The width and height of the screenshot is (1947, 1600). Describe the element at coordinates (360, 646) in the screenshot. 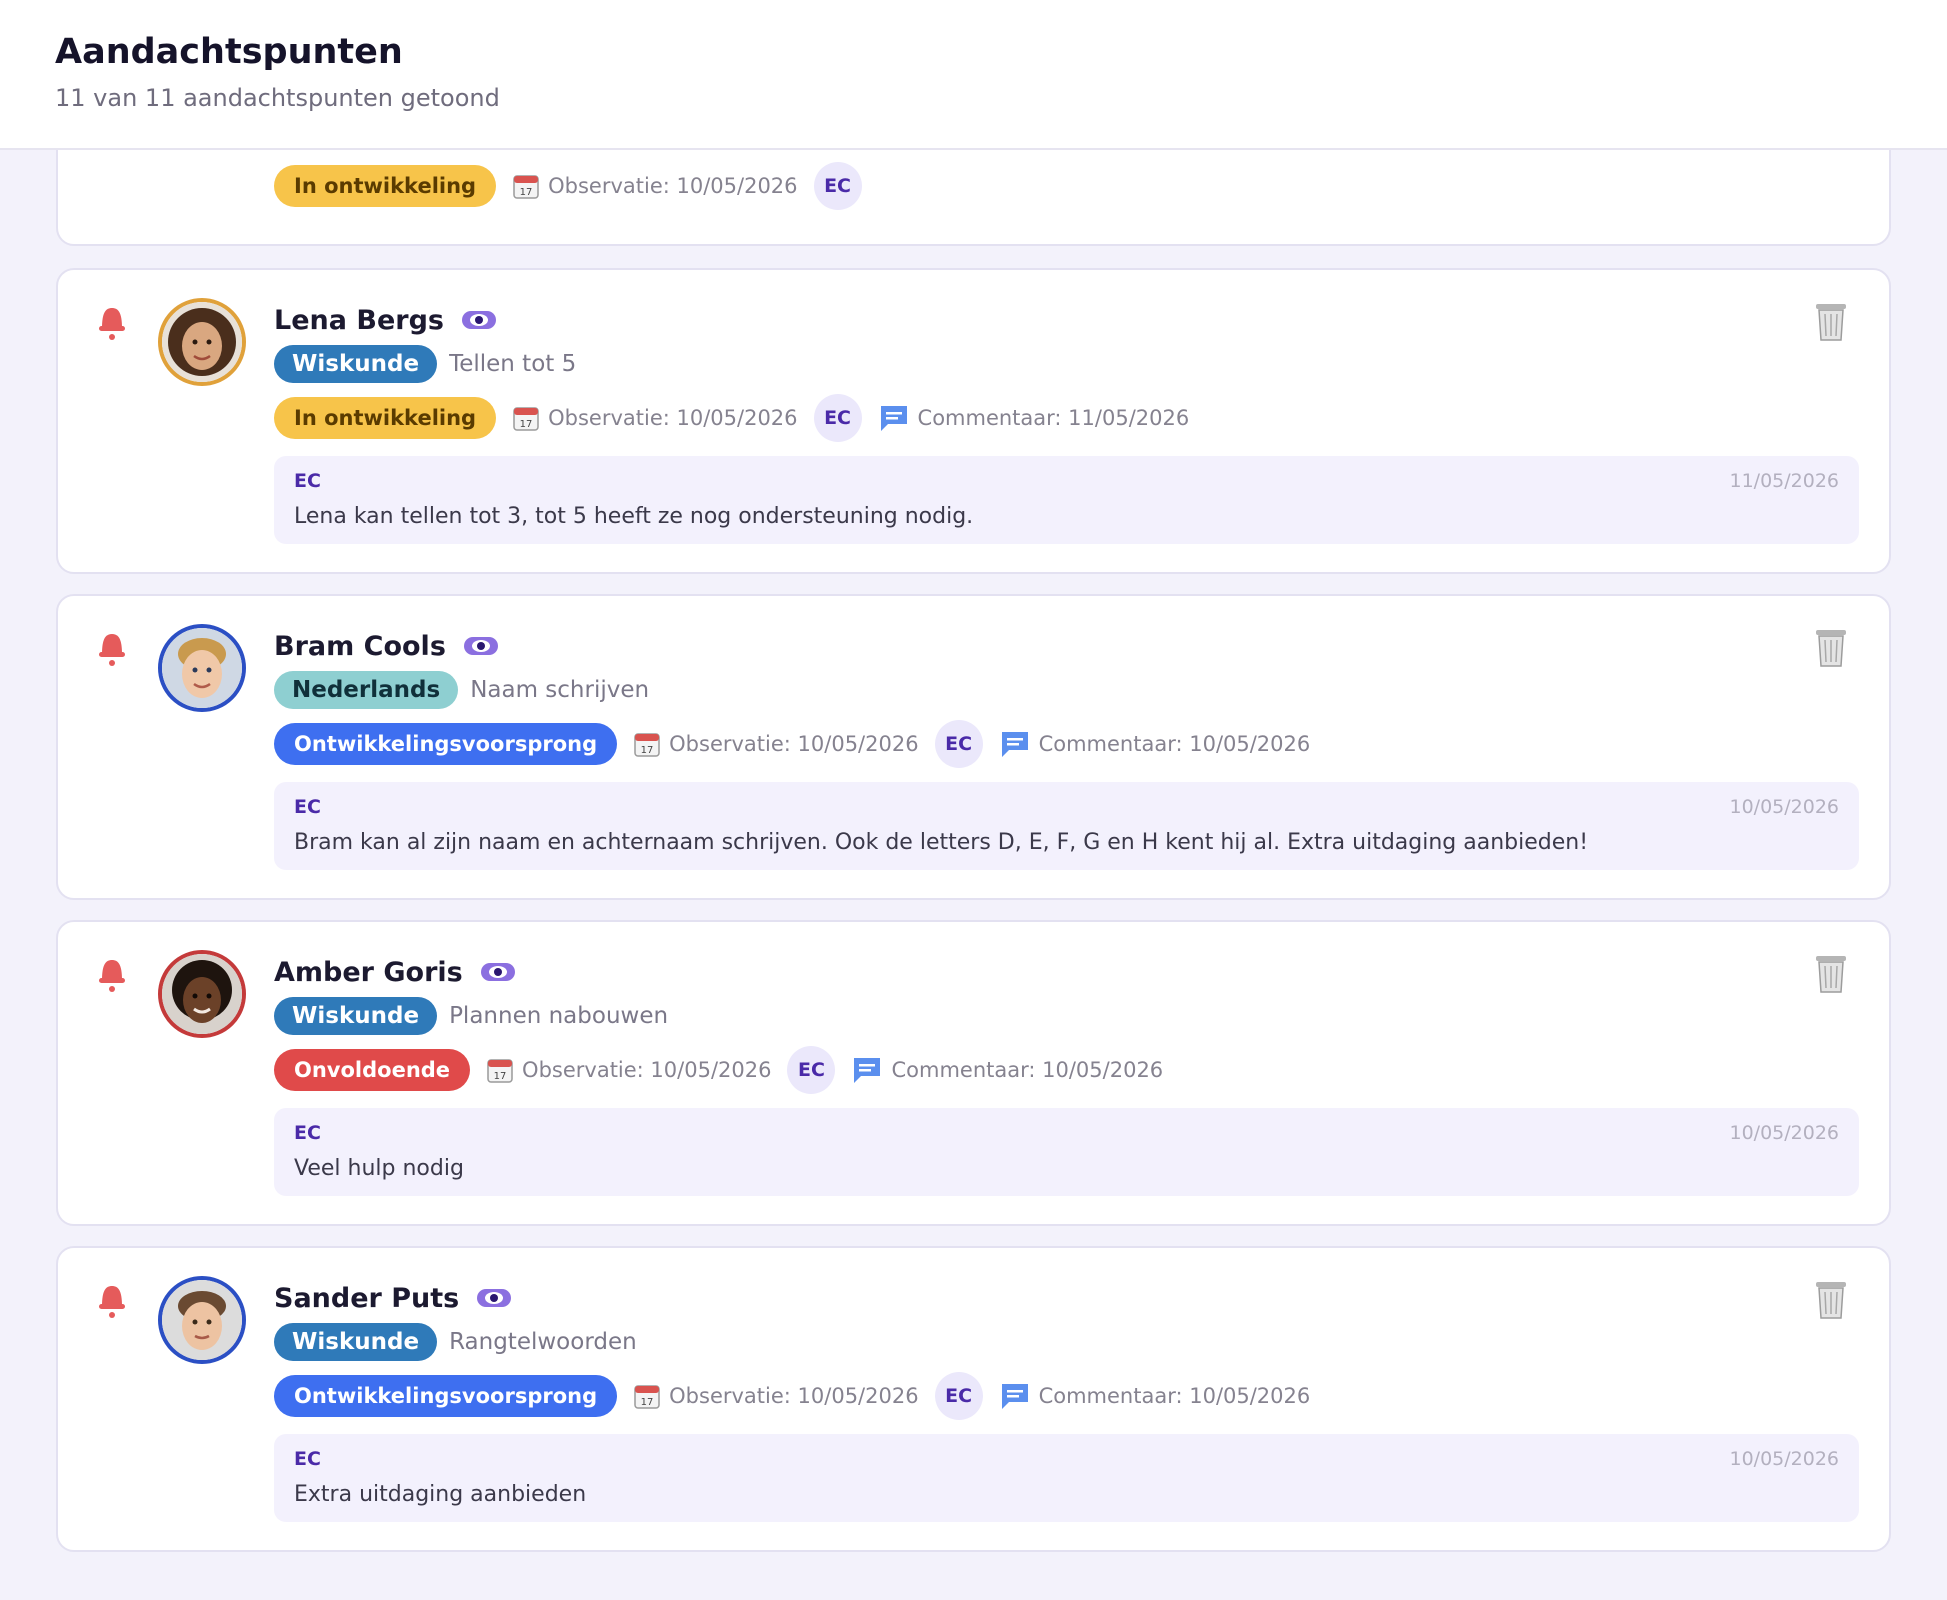

I see `student-name: Bram Cools` at that location.